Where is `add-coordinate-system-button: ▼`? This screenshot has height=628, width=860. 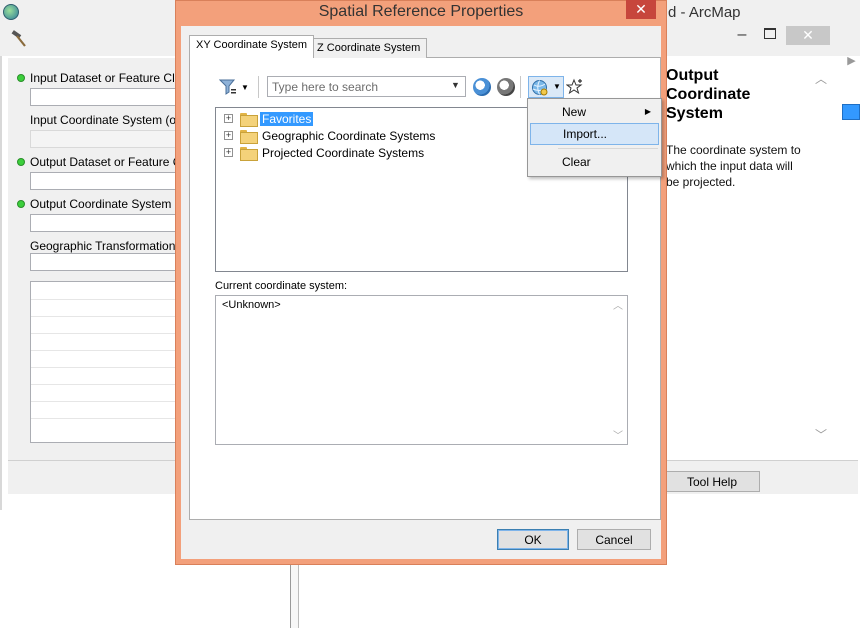 add-coordinate-system-button: ▼ is located at coordinates (546, 87).